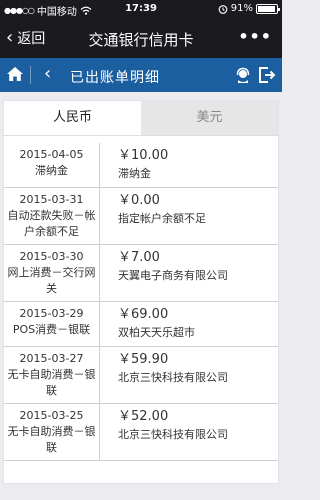 The width and height of the screenshot is (320, 500). What do you see at coordinates (143, 416) in the screenshot?
I see `transaction-amount: ￥52.00` at bounding box center [143, 416].